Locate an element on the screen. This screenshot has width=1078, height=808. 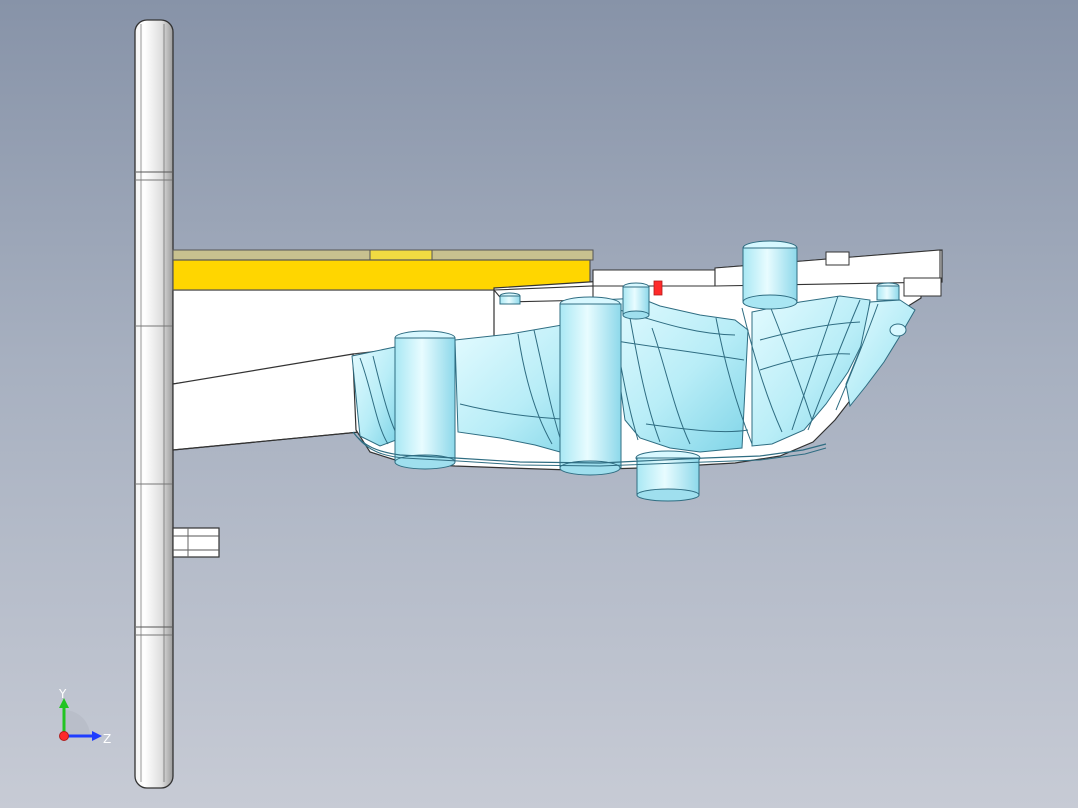
mounting-plate is located at coordinates (154, 404).